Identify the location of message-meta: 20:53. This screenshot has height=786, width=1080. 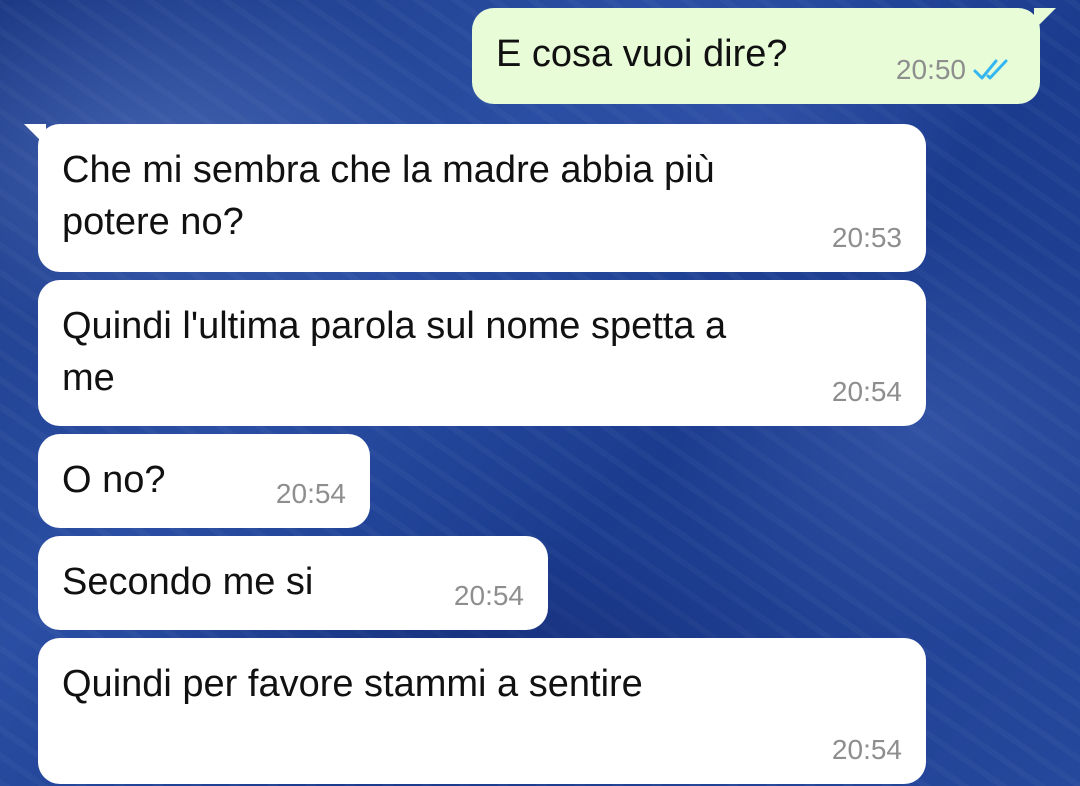
(867, 238).